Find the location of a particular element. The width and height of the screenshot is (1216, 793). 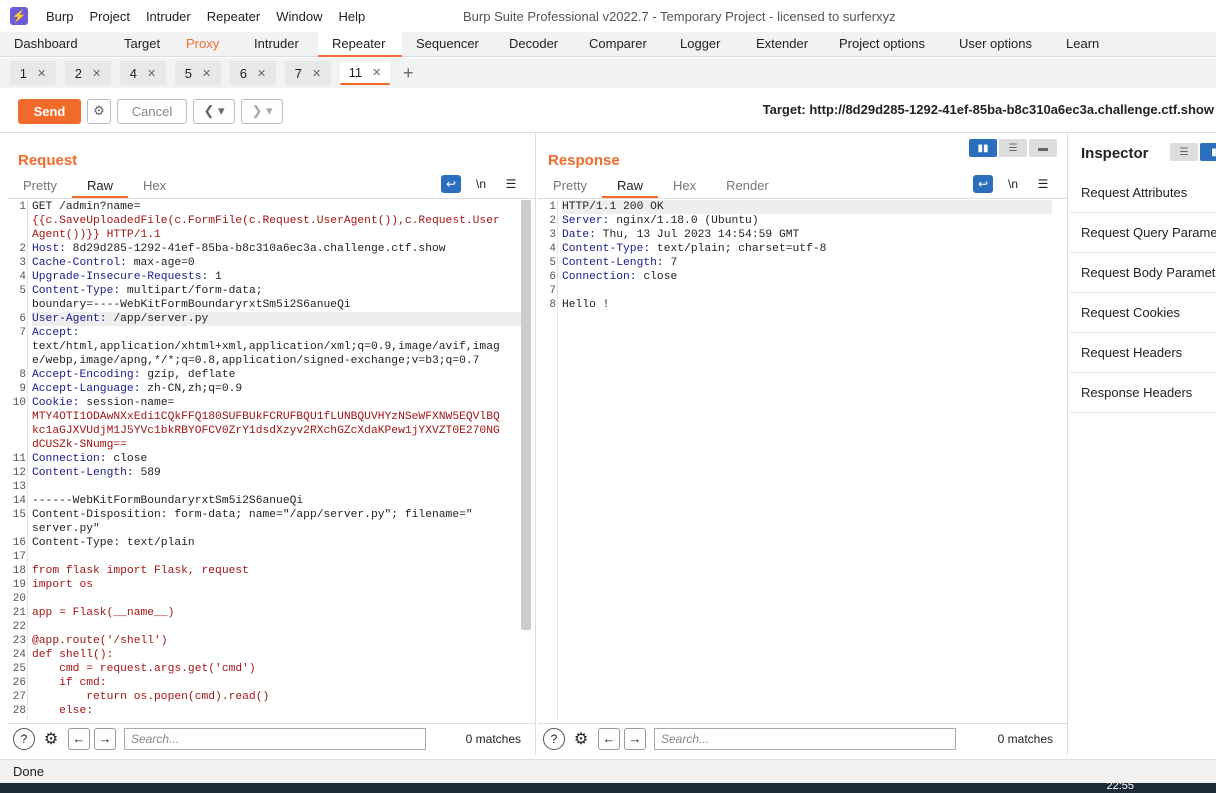

tab-intruder: Intruder is located at coordinates (279, 44).